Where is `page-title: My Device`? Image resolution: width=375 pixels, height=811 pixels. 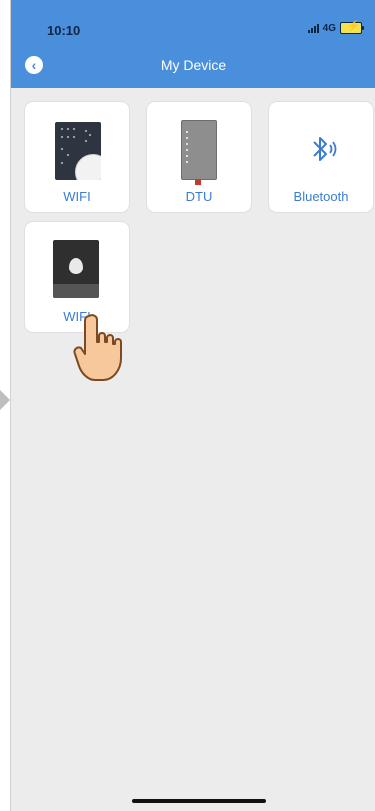 page-title: My Device is located at coordinates (193, 65).